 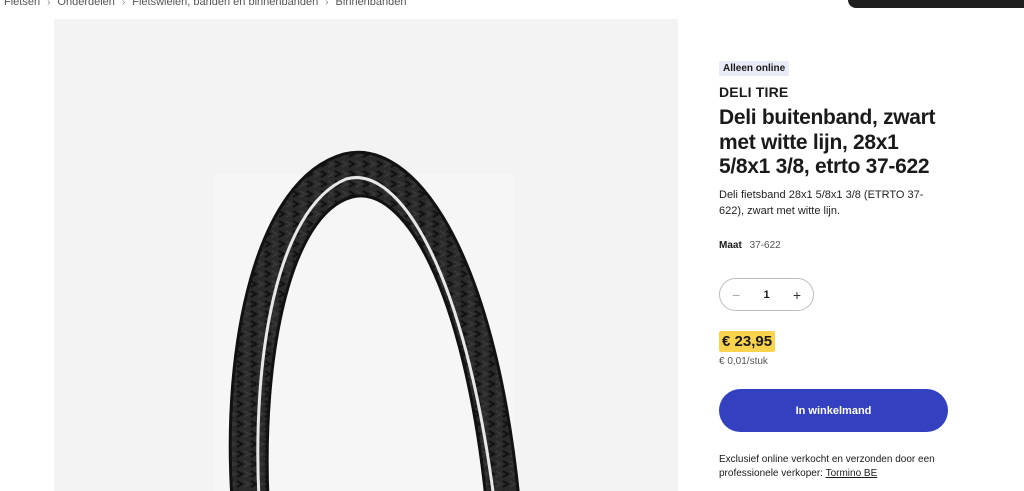 I want to click on plus-icon: +, so click(x=797, y=295).